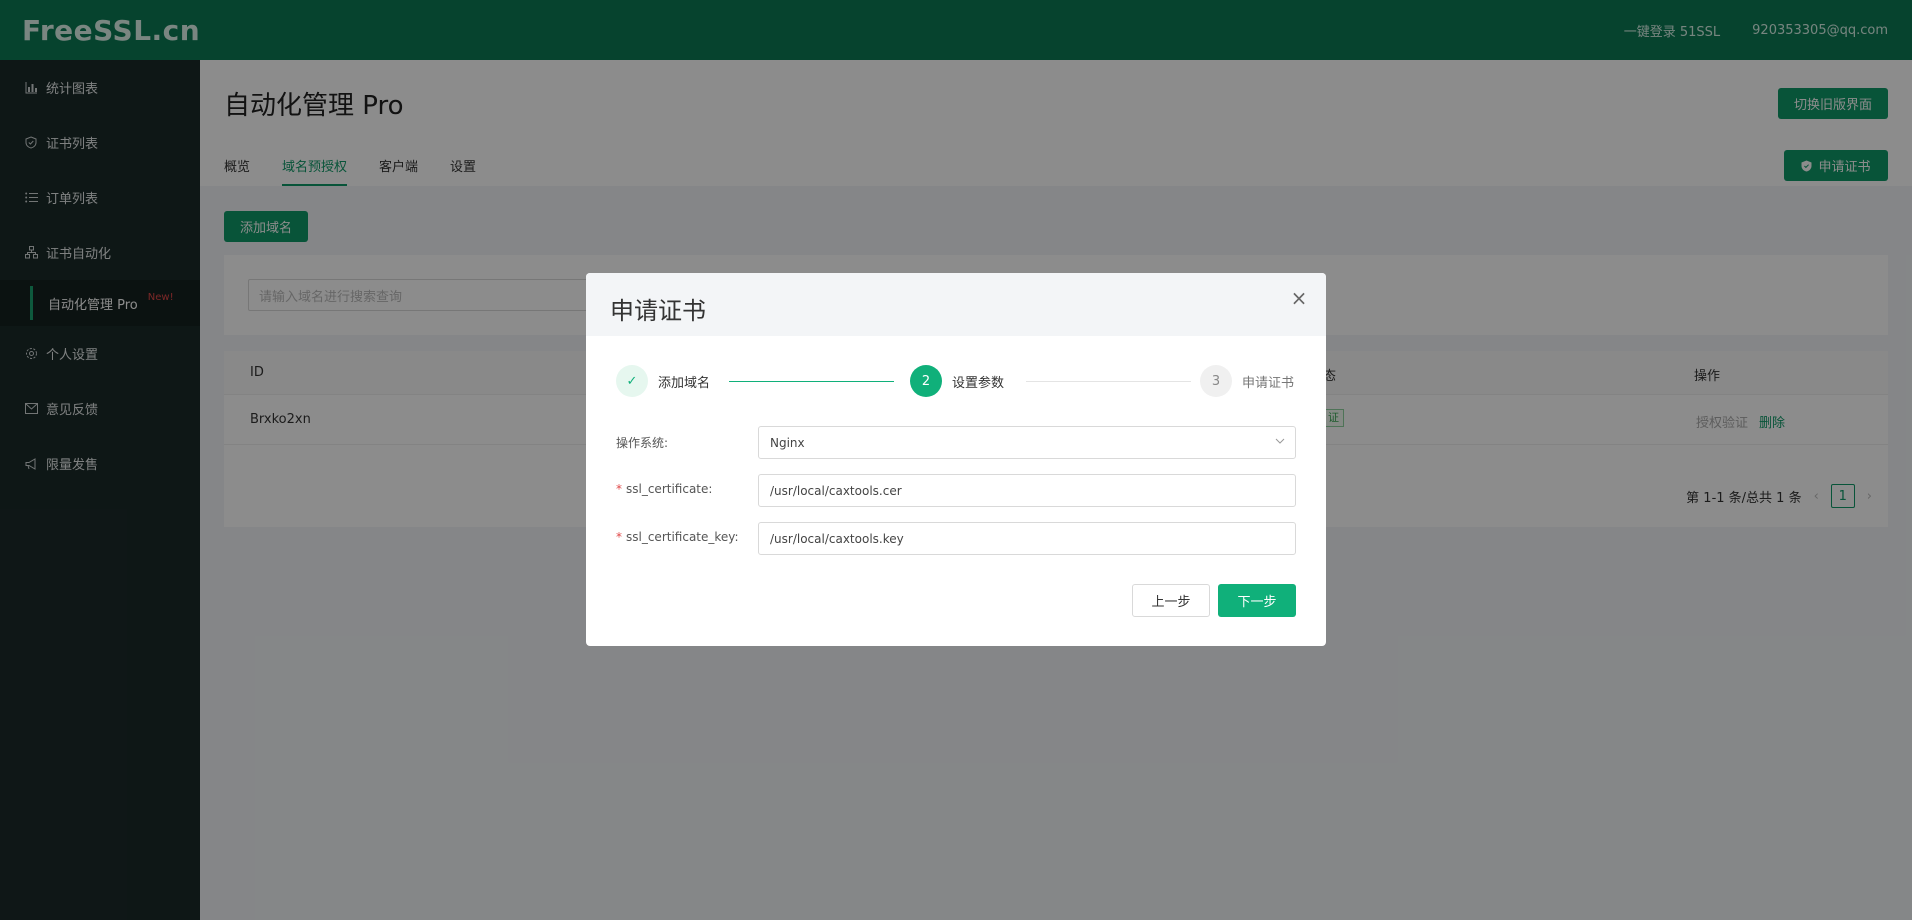 The width and height of the screenshot is (1912, 920). What do you see at coordinates (1268, 383) in the screenshot?
I see `step-label: 申请证书` at bounding box center [1268, 383].